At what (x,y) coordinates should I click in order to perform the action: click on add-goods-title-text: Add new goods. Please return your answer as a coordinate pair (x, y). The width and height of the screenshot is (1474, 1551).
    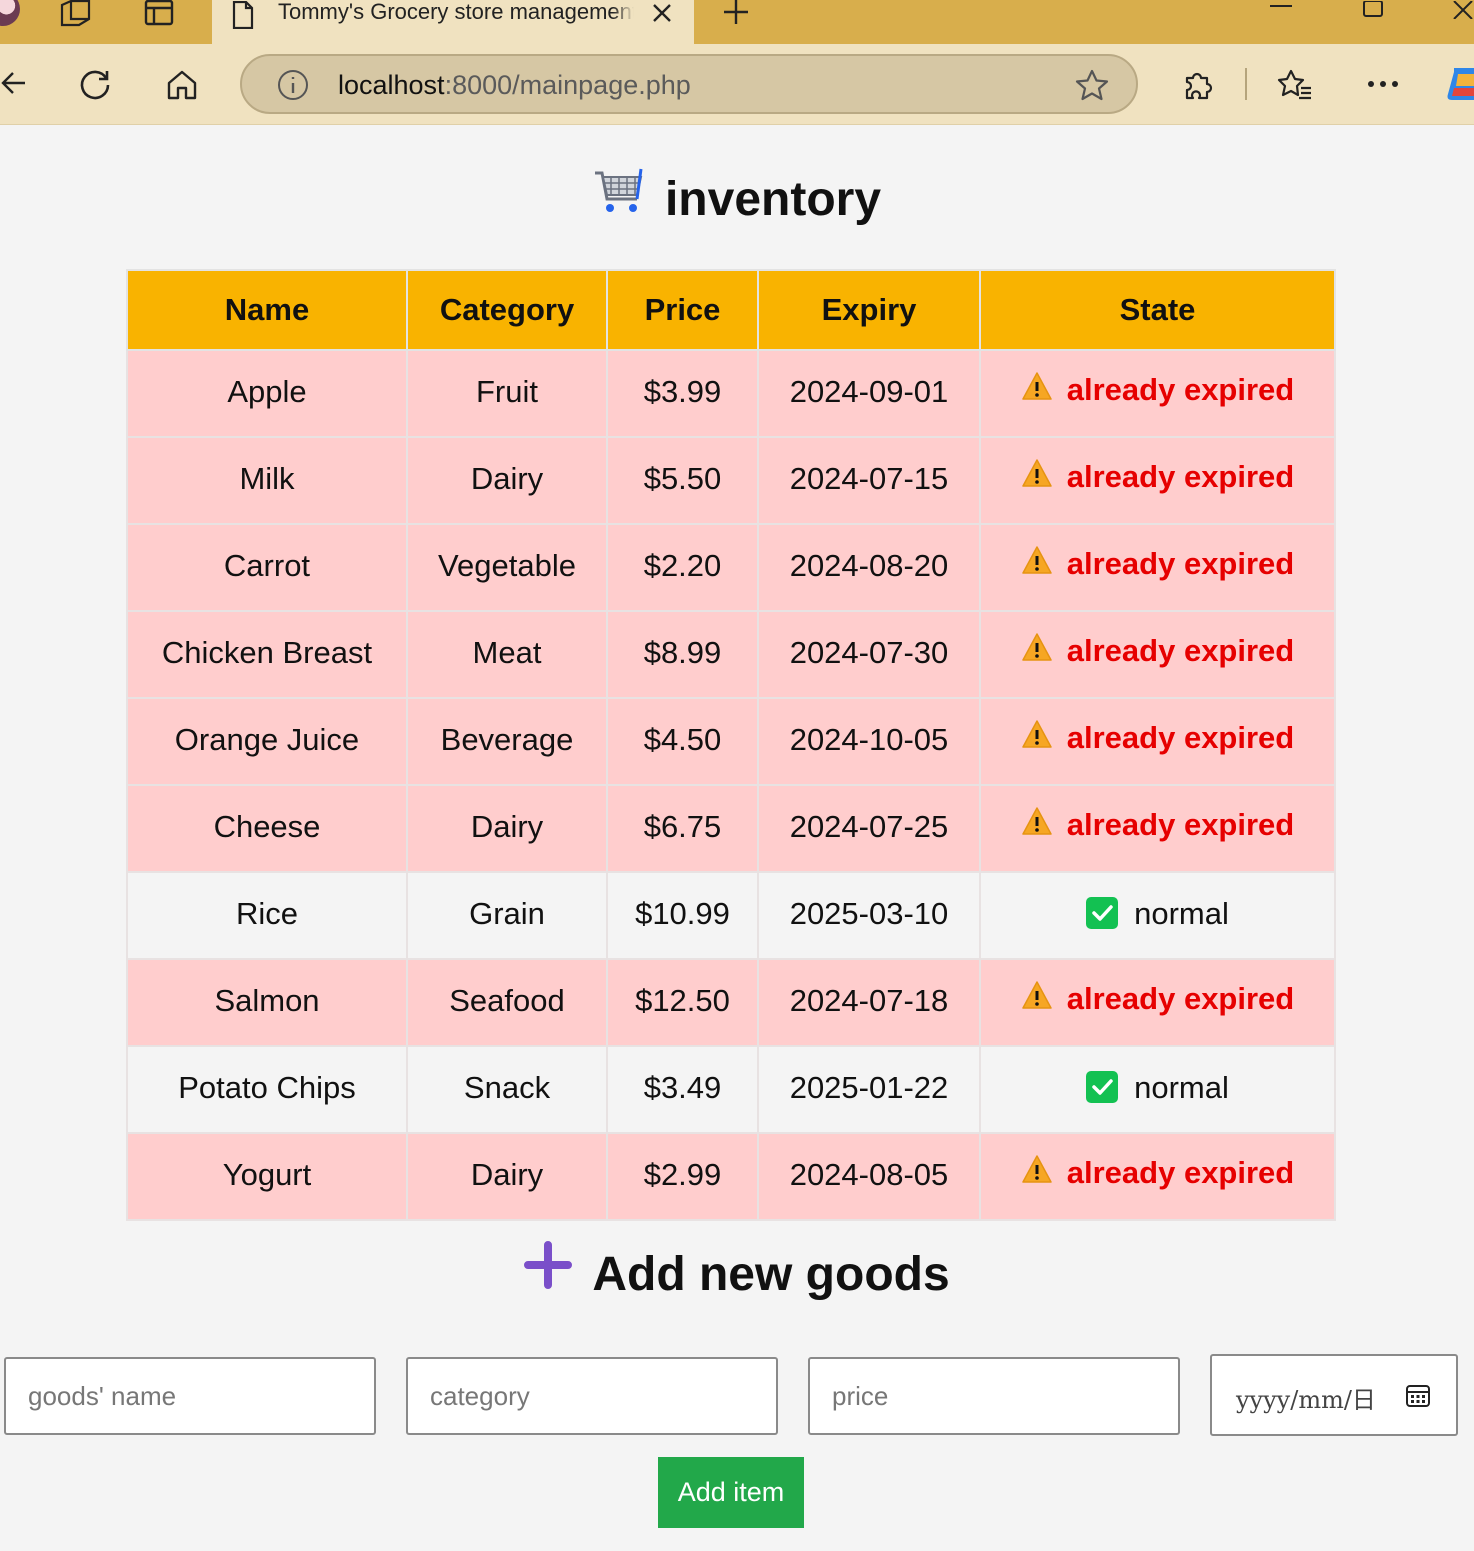
    Looking at the image, I should click on (771, 1274).